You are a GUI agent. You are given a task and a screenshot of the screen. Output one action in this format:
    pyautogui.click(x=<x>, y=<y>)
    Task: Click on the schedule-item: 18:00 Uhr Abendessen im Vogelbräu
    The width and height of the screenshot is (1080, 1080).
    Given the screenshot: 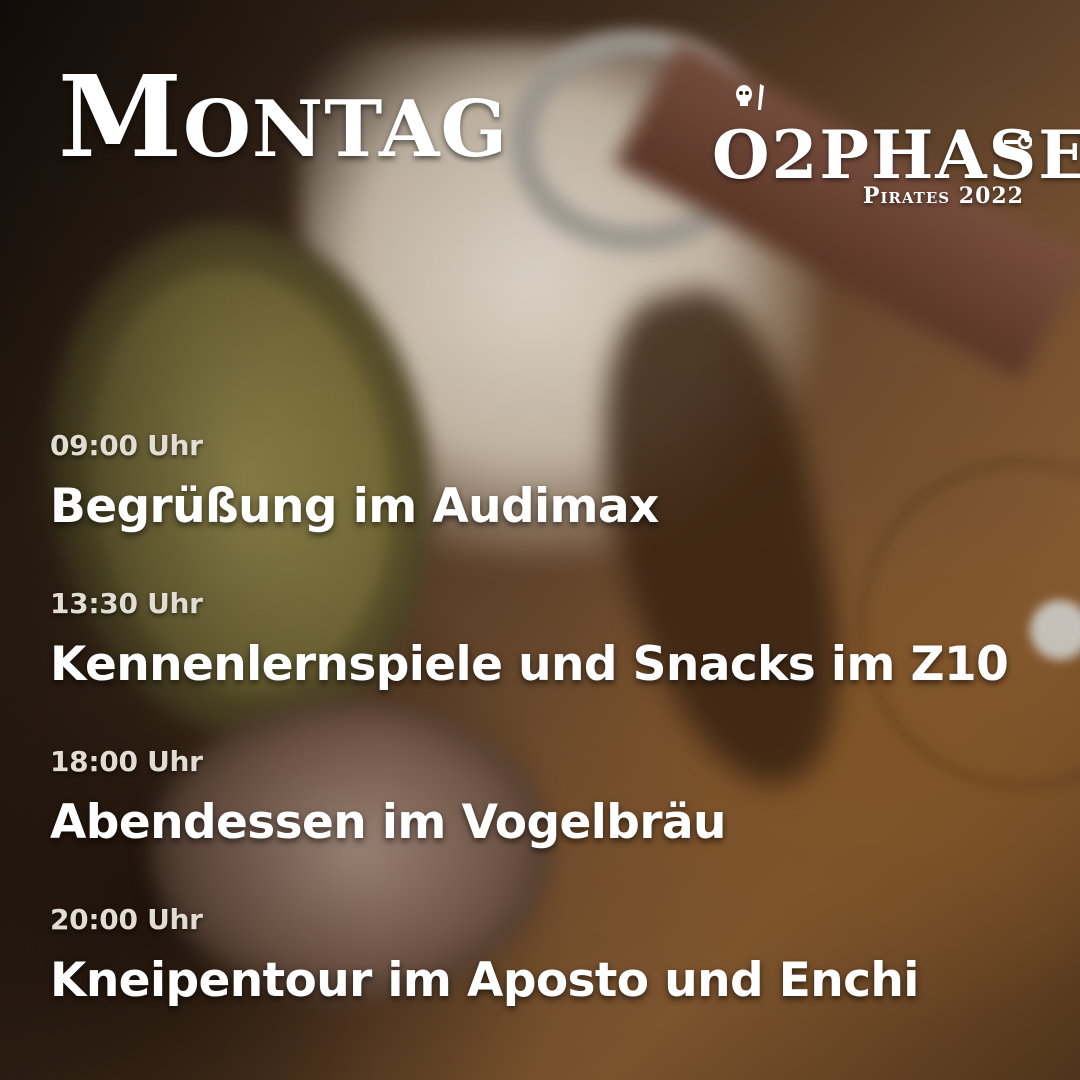 What is the action you would take?
    pyautogui.click(x=555, y=823)
    